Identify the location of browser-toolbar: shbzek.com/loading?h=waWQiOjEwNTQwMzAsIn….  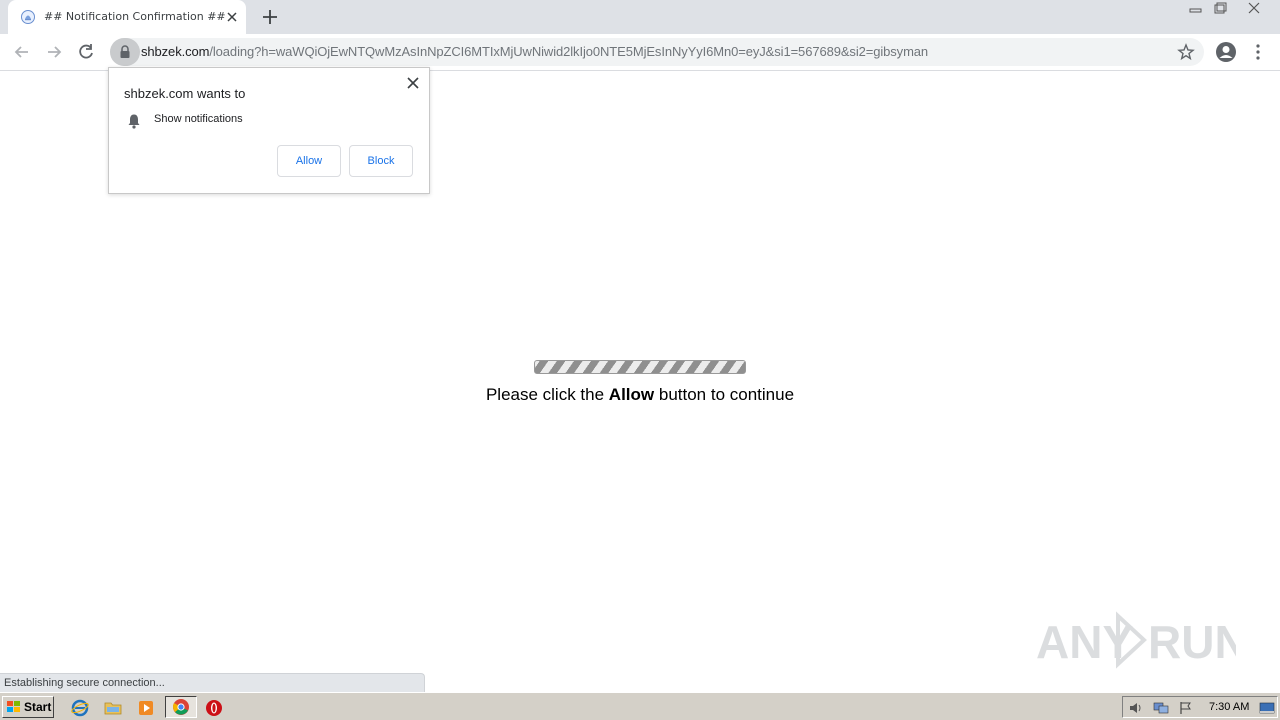
(640, 52).